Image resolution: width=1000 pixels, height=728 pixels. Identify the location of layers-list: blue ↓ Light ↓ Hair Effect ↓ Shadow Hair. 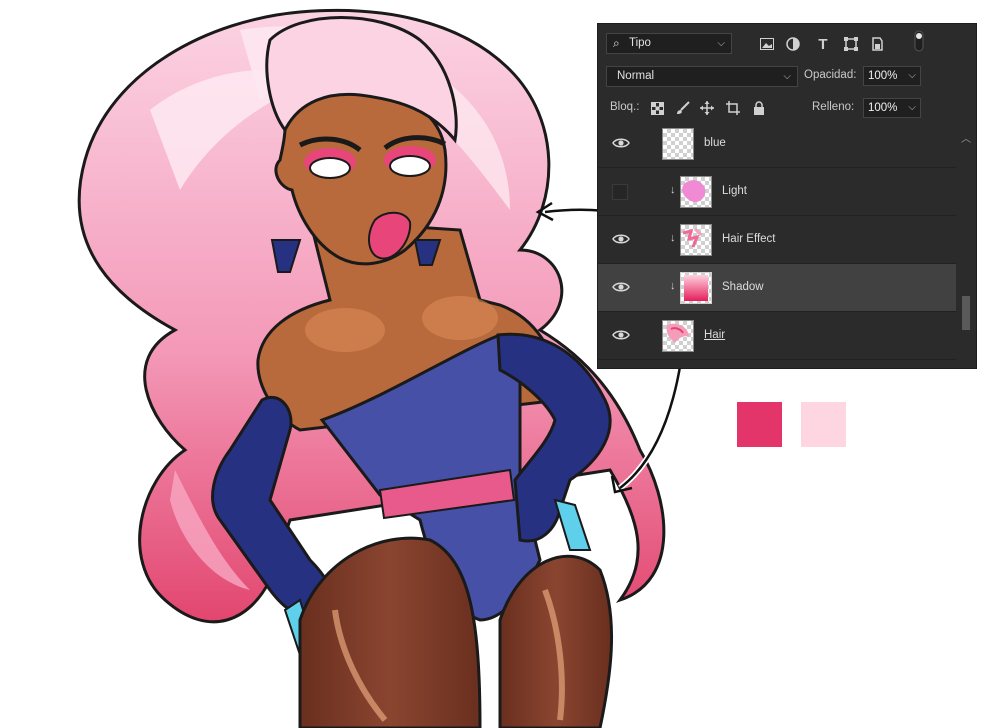
(777, 244).